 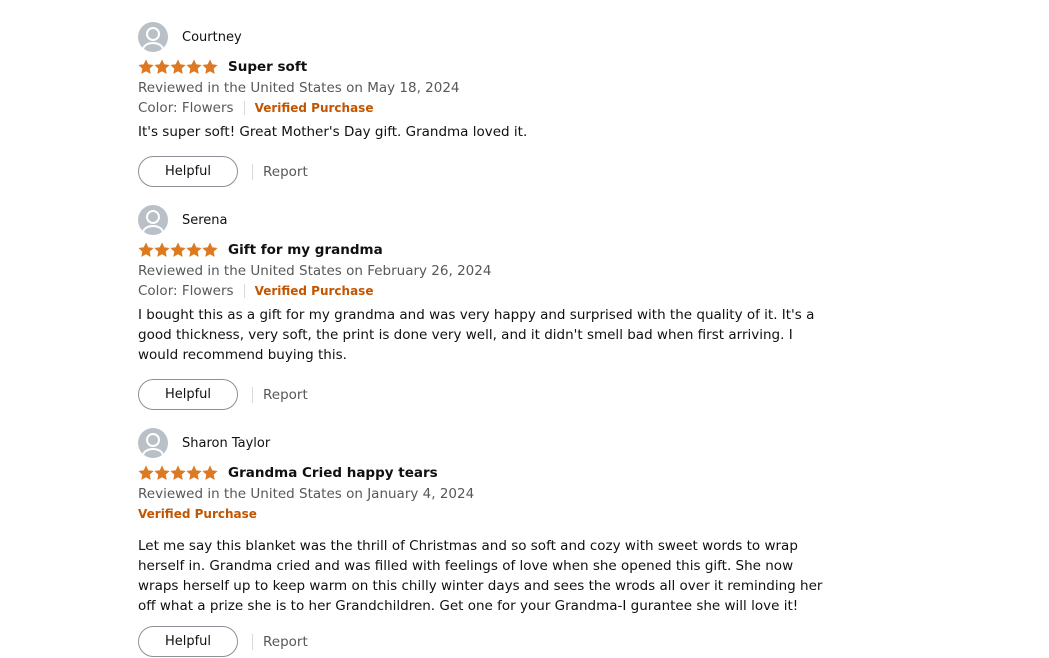 I want to click on reviewer-profile: Courtney, so click(x=483, y=37).